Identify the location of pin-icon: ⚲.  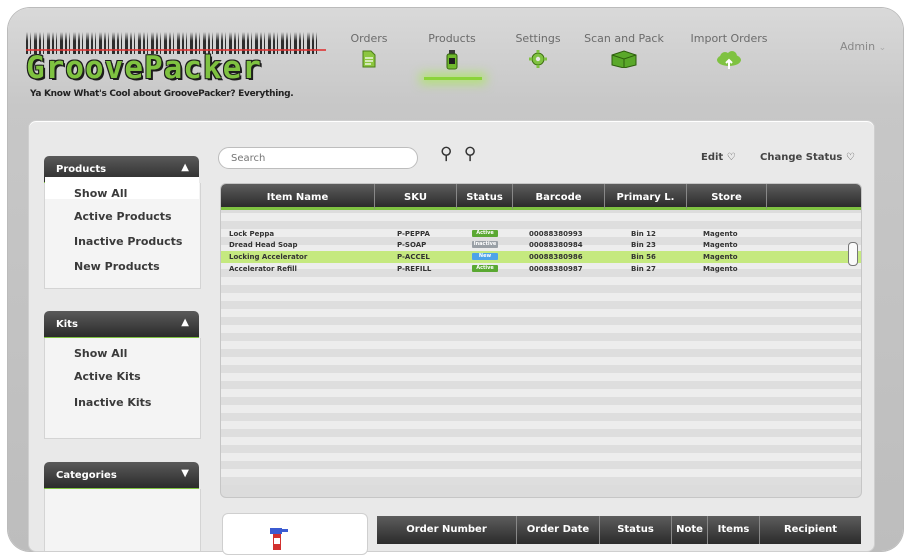
(470, 154).